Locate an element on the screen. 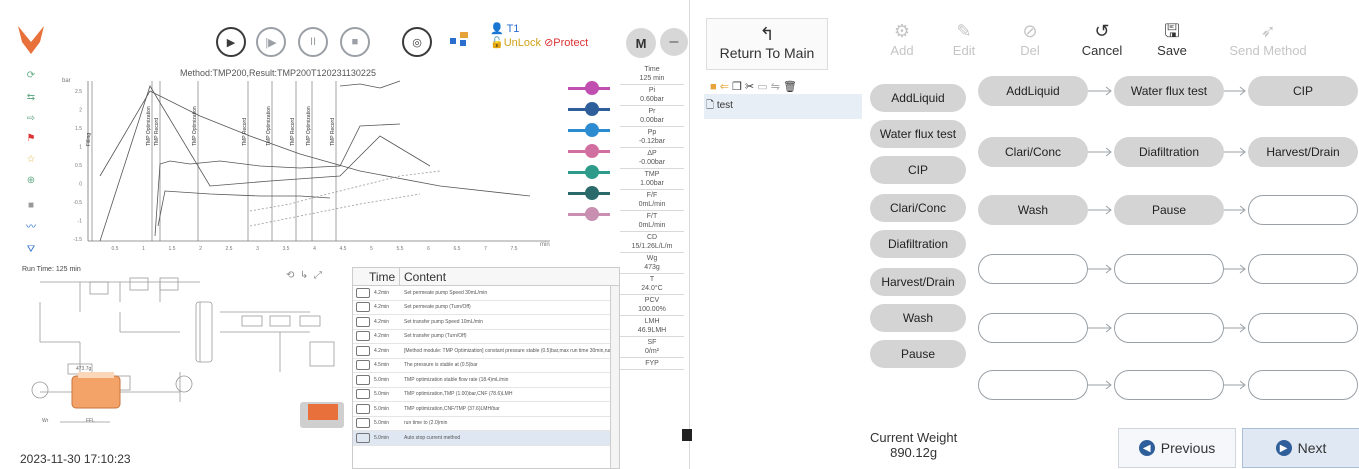 This screenshot has height=469, width=1359. unlock-icon: 🔓 is located at coordinates (497, 43).